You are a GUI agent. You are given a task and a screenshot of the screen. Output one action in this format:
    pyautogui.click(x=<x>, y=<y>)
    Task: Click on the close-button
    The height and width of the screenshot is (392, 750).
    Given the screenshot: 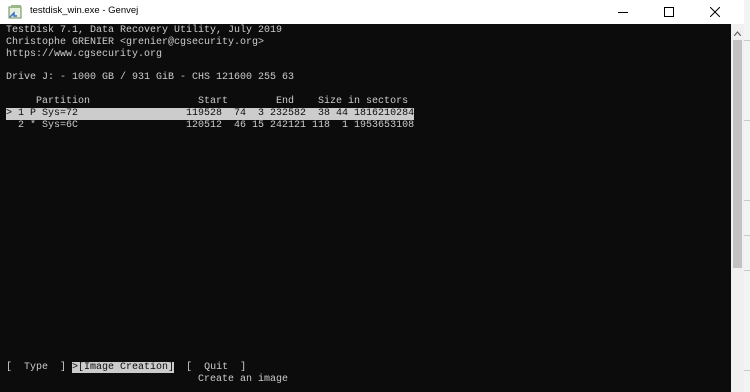 What is the action you would take?
    pyautogui.click(x=715, y=12)
    